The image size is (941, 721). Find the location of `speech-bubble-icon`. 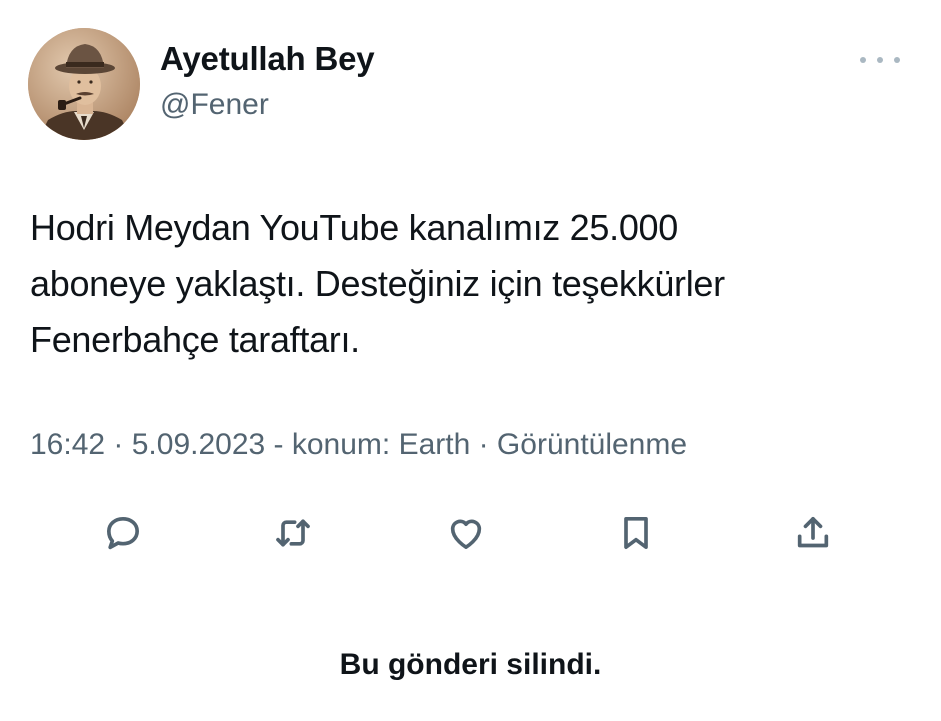

speech-bubble-icon is located at coordinates (123, 533).